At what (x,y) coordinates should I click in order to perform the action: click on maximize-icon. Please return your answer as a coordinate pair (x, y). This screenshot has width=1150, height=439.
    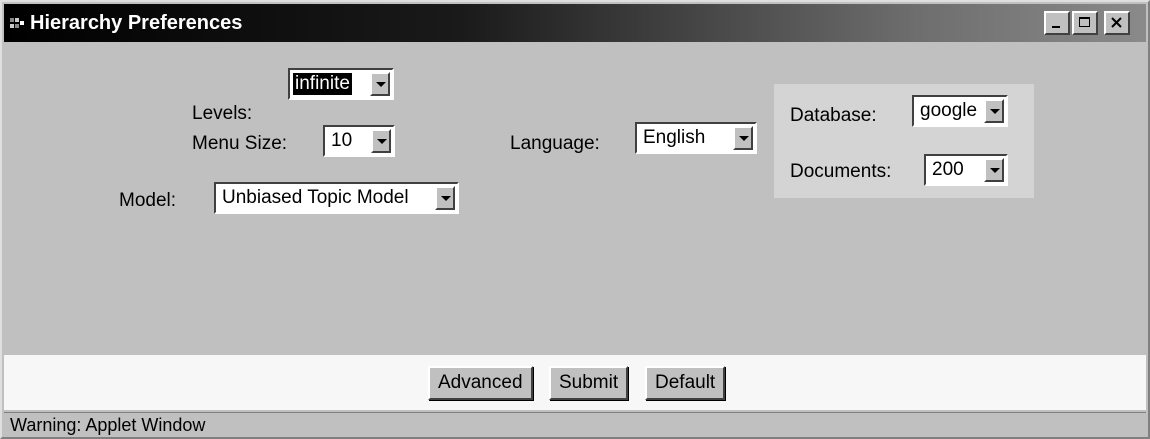
    Looking at the image, I should click on (1084, 22).